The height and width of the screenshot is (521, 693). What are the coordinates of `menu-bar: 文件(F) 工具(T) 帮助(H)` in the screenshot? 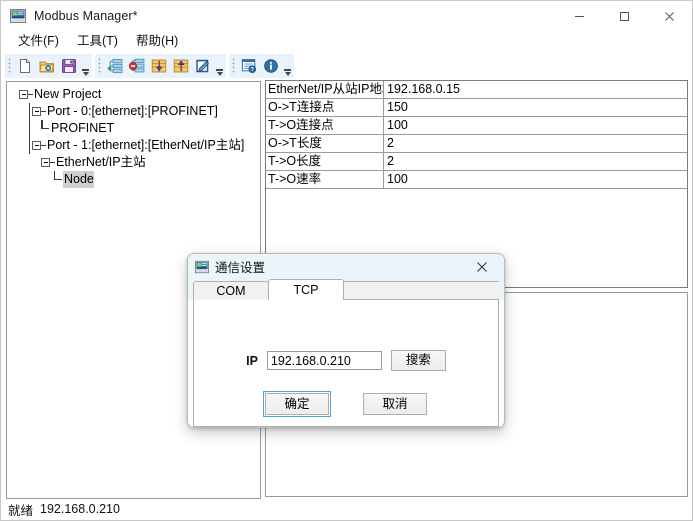 It's located at (346, 42).